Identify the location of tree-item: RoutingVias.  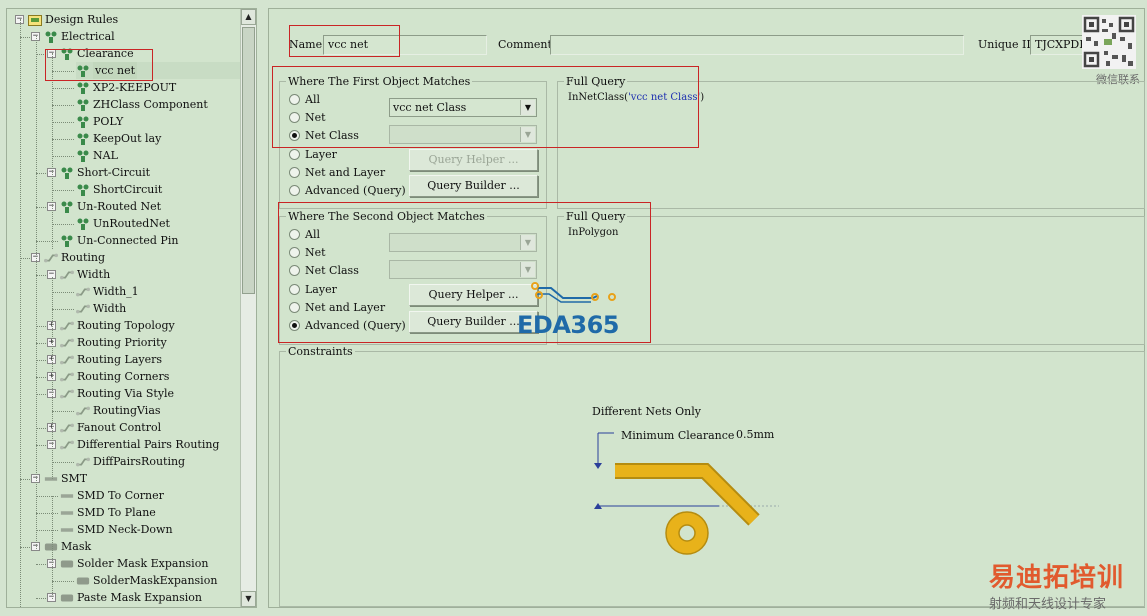
(118, 410).